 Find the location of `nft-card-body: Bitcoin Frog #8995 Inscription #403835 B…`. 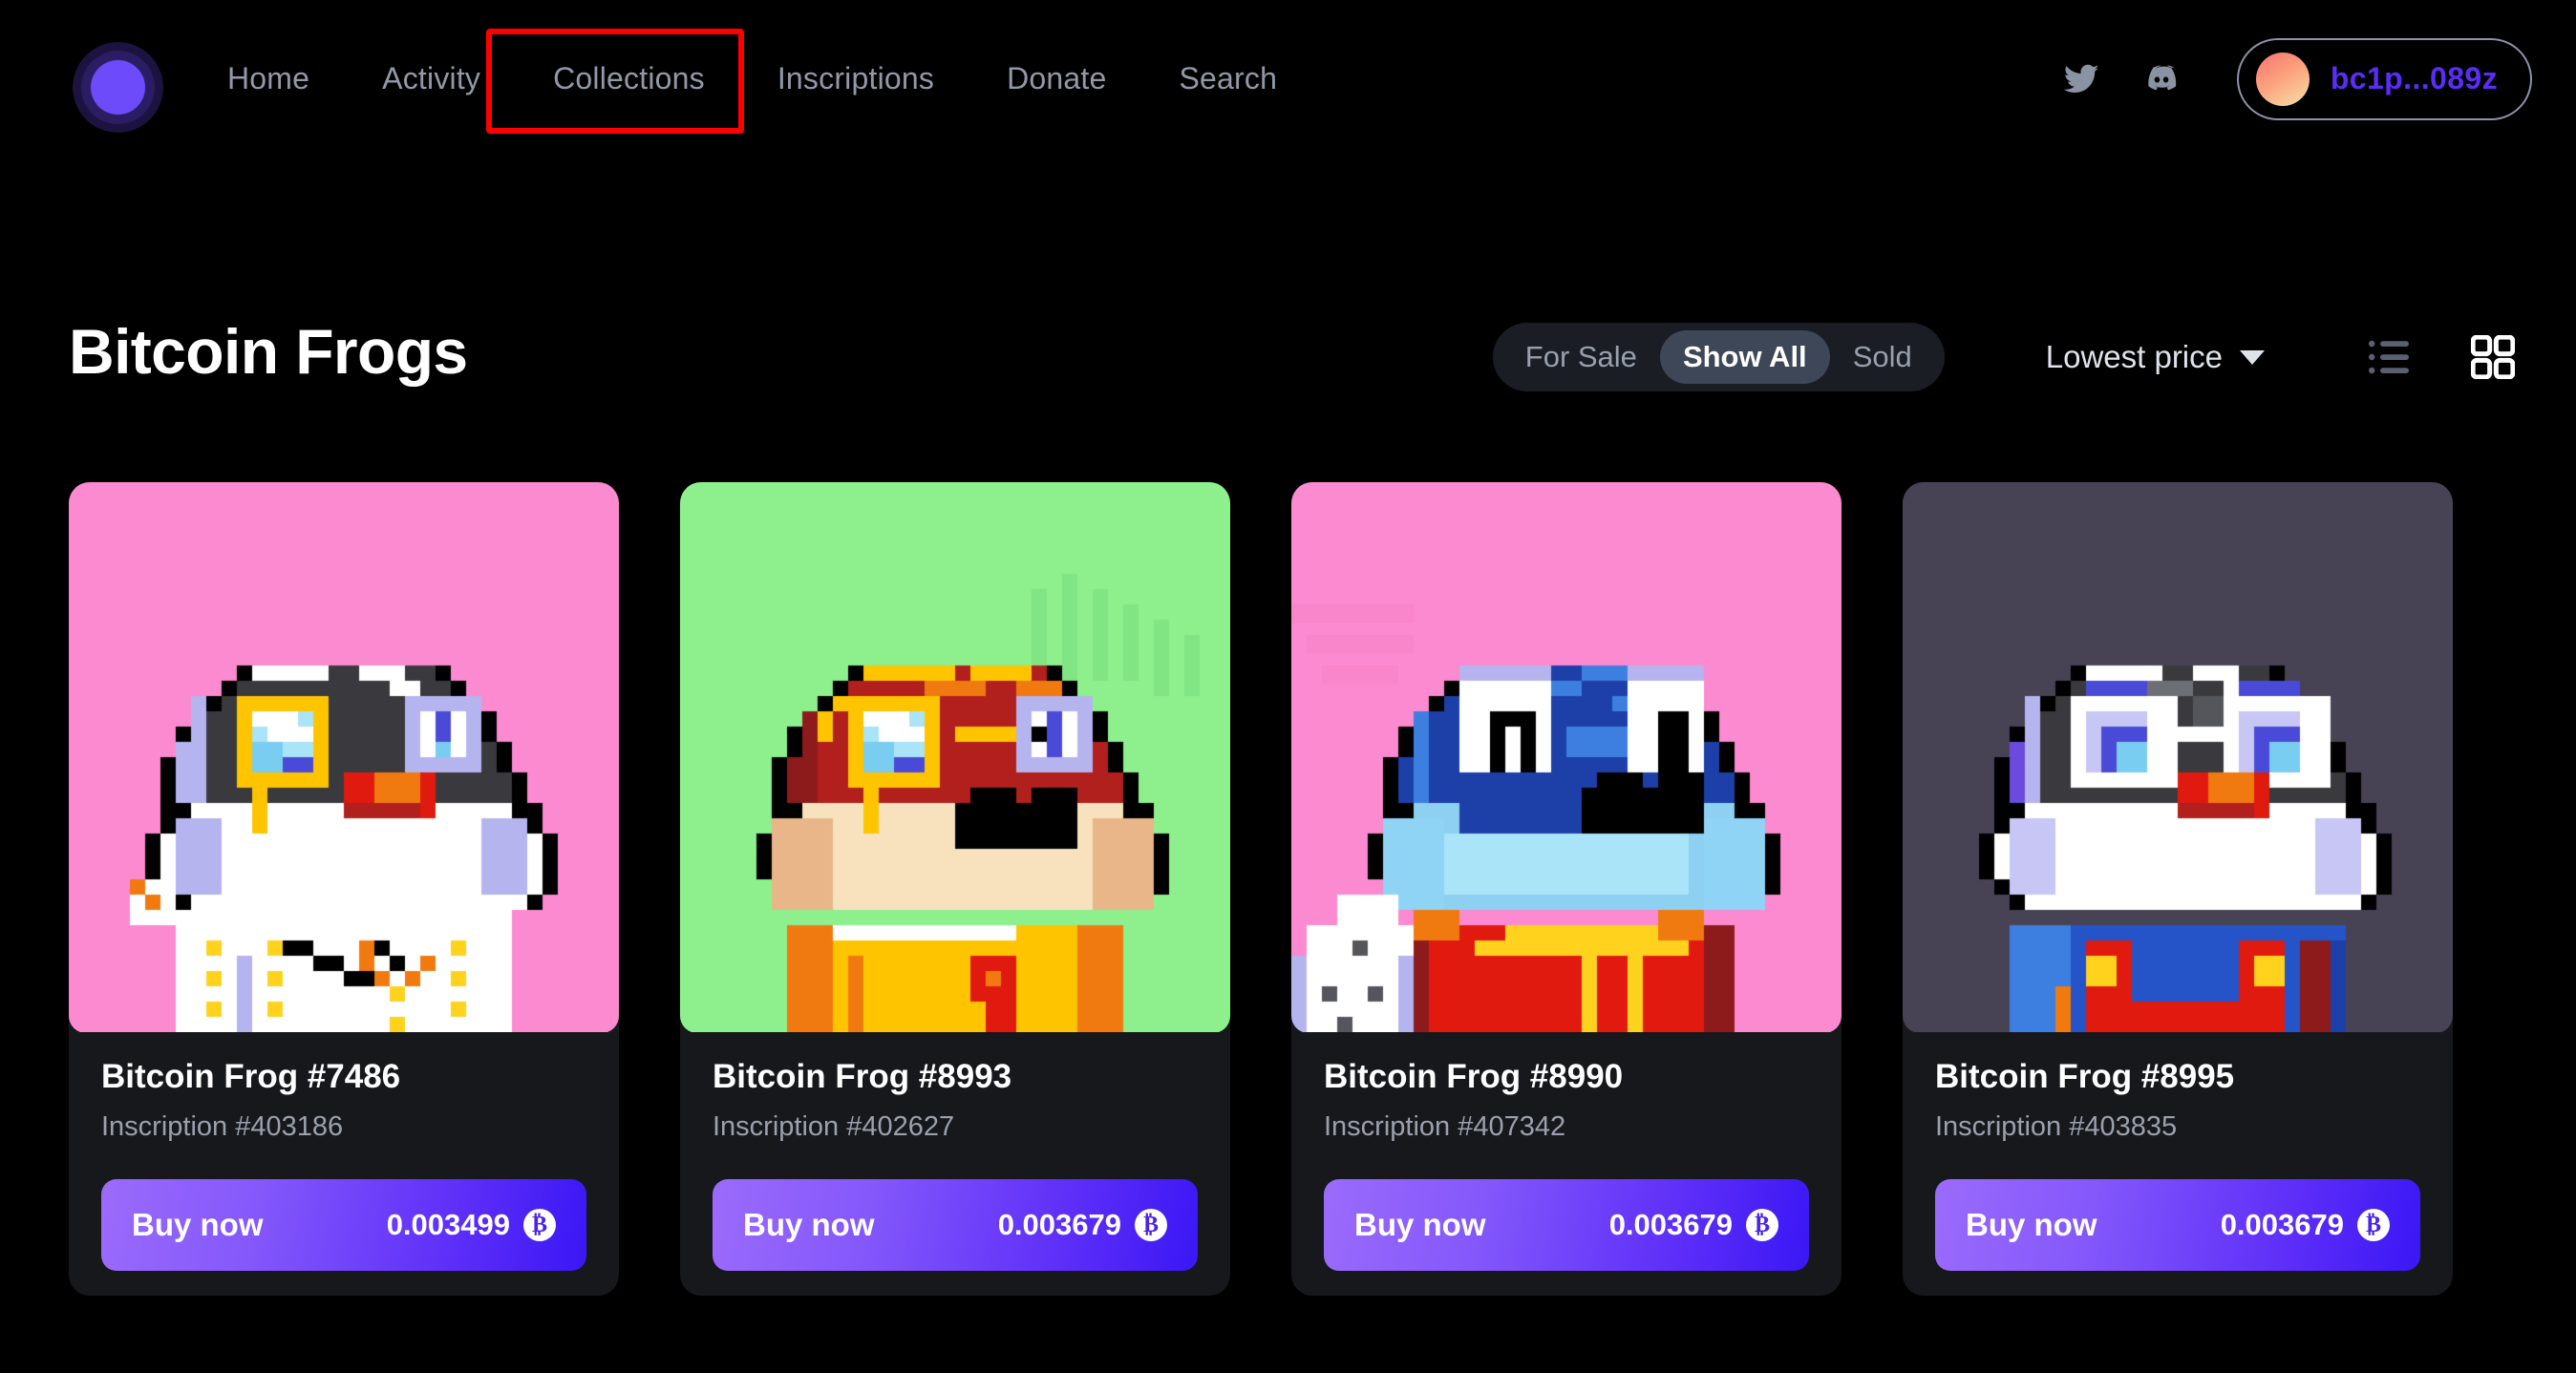

nft-card-body: Bitcoin Frog #8995 Inscription #403835 B… is located at coordinates (2178, 1152).